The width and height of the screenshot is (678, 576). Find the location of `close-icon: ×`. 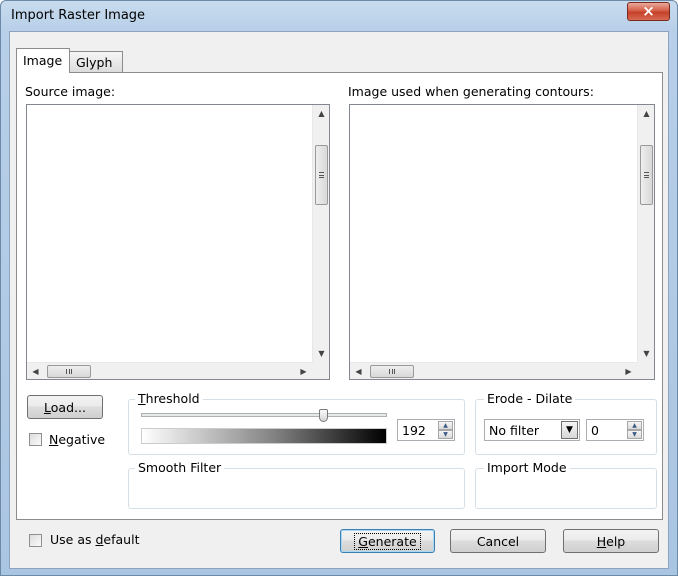

close-icon: × is located at coordinates (648, 11).